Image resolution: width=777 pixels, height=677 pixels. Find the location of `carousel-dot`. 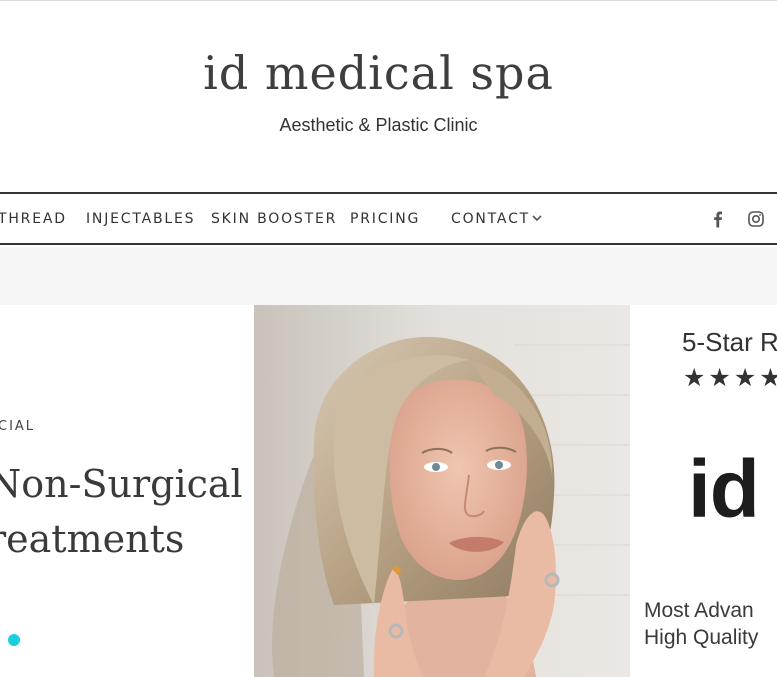

carousel-dot is located at coordinates (14, 640).